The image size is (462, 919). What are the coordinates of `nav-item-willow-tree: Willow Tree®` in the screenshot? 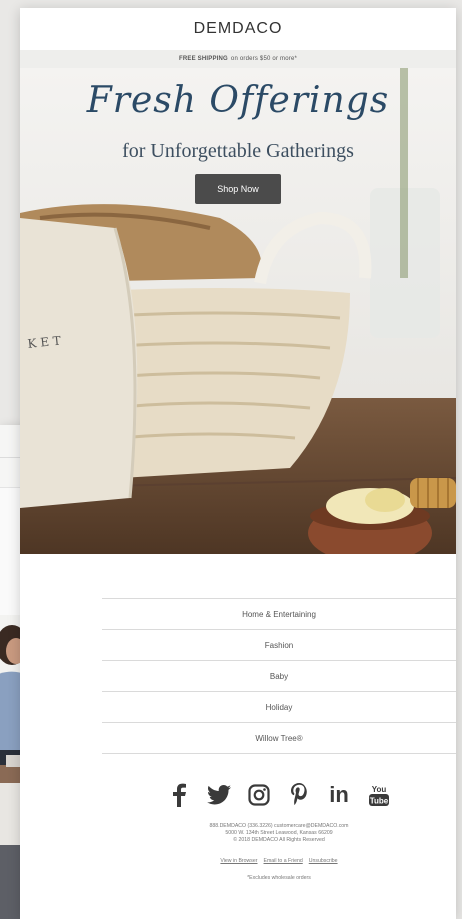 It's located at (279, 738).